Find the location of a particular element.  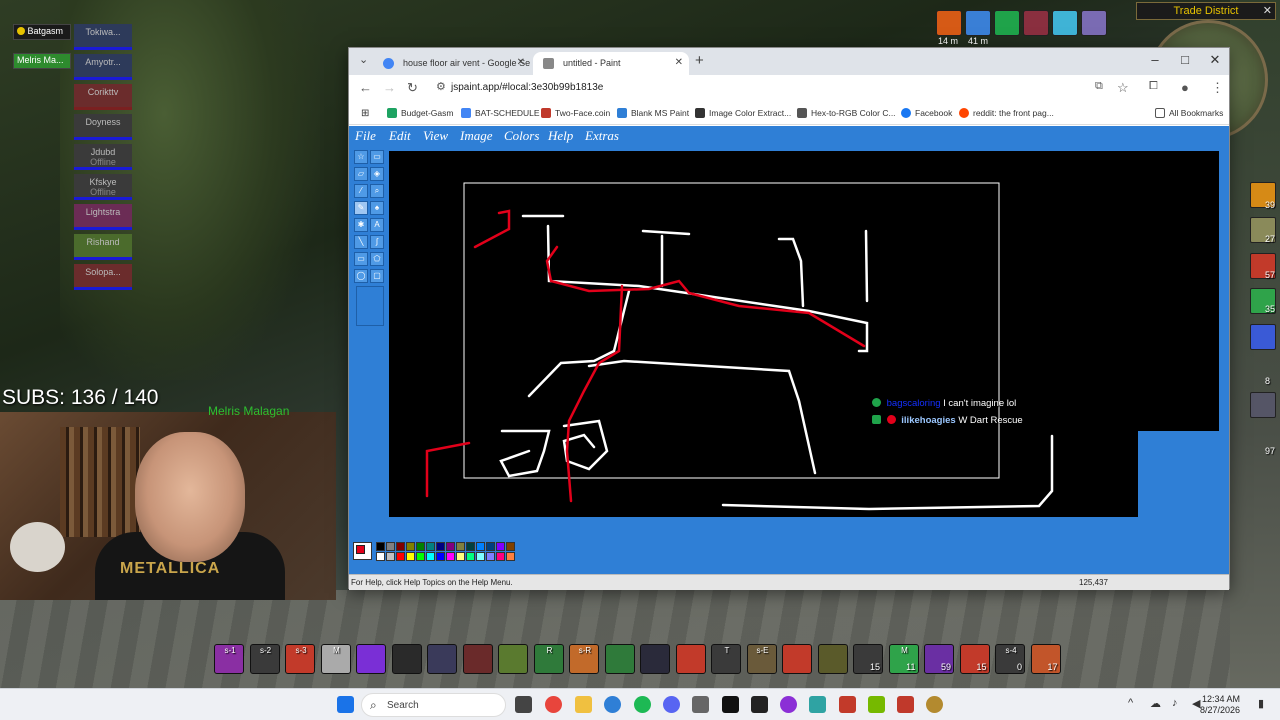

bookmark: Facebook is located at coordinates (926, 113).